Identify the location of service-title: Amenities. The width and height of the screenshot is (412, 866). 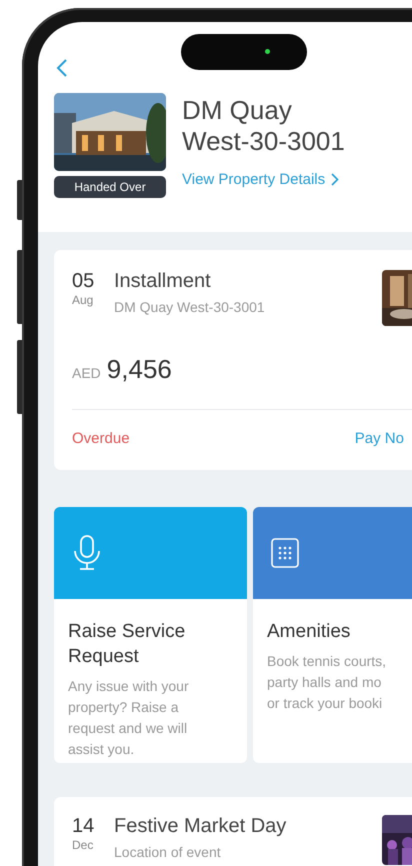
(309, 632).